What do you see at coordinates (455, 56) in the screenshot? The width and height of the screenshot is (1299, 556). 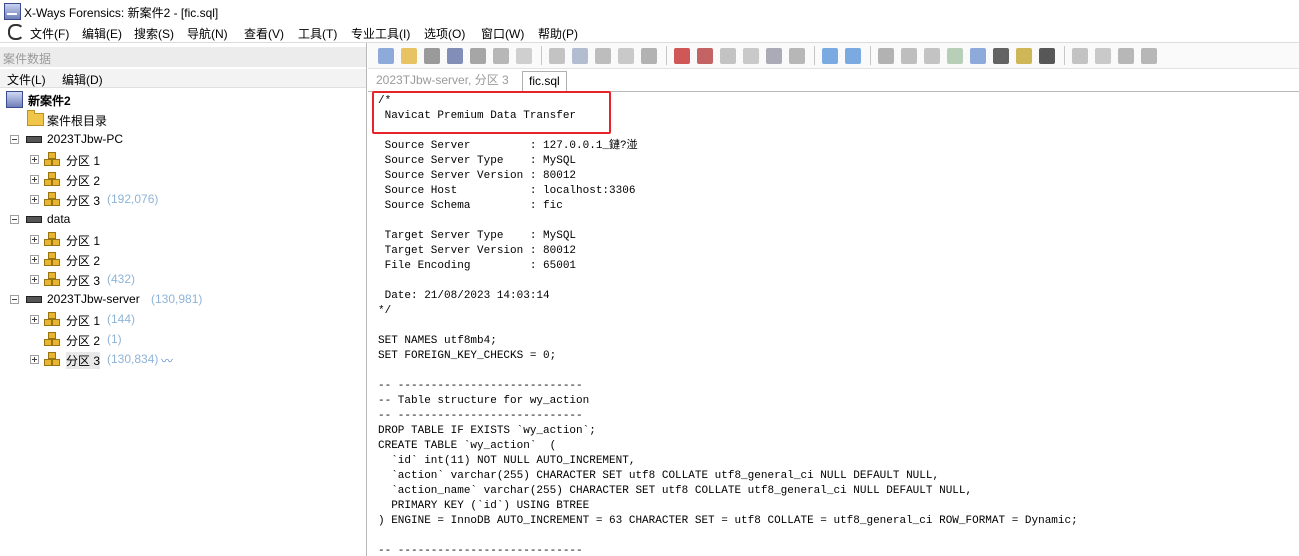 I see `print-icon` at bounding box center [455, 56].